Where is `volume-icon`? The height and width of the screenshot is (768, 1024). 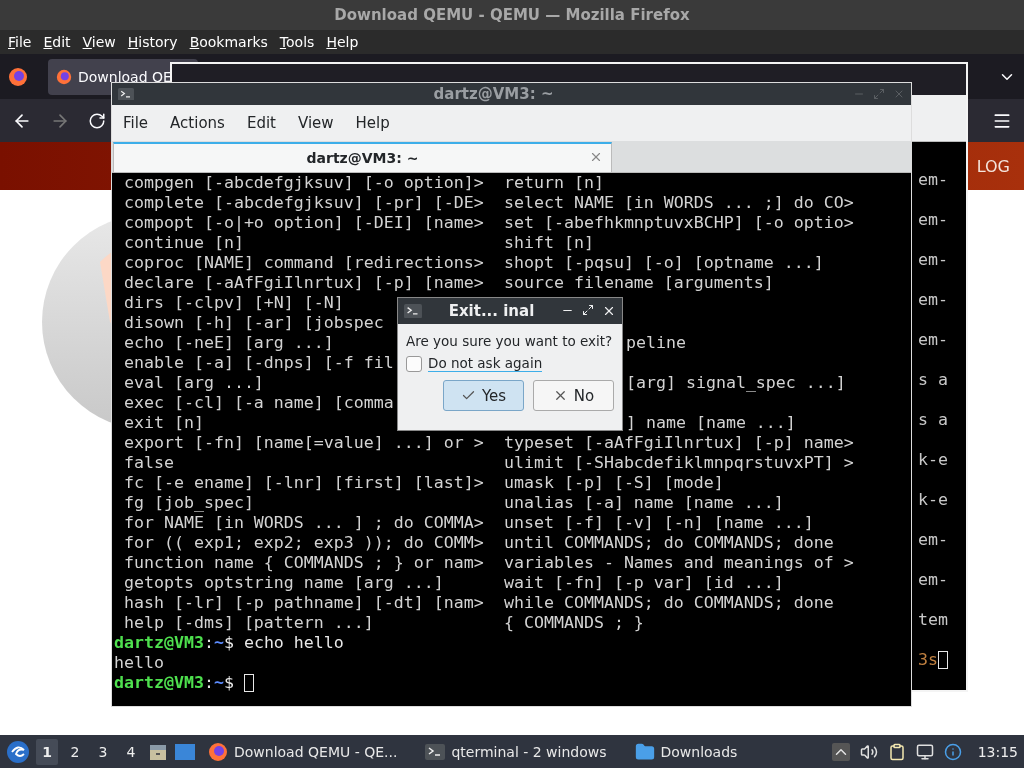
volume-icon is located at coordinates (868, 751).